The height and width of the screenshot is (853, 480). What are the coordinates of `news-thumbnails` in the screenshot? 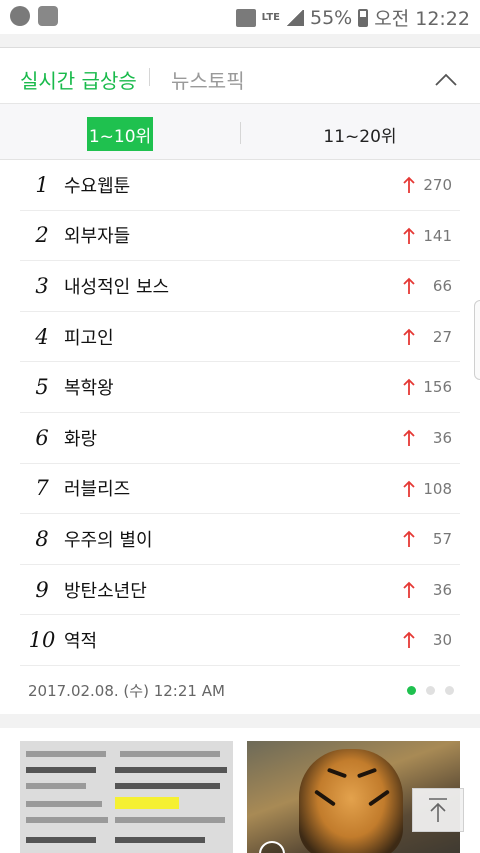 It's located at (240, 790).